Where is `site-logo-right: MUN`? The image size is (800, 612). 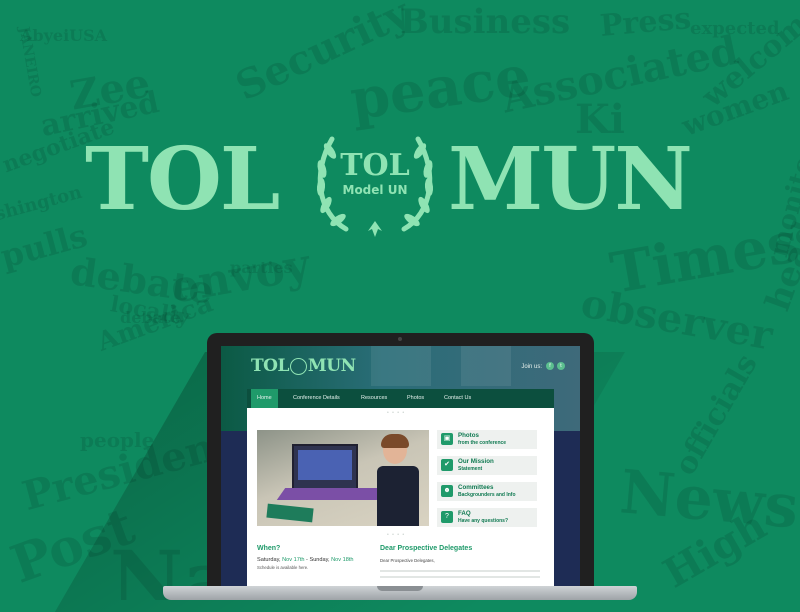 site-logo-right: MUN is located at coordinates (331, 366).